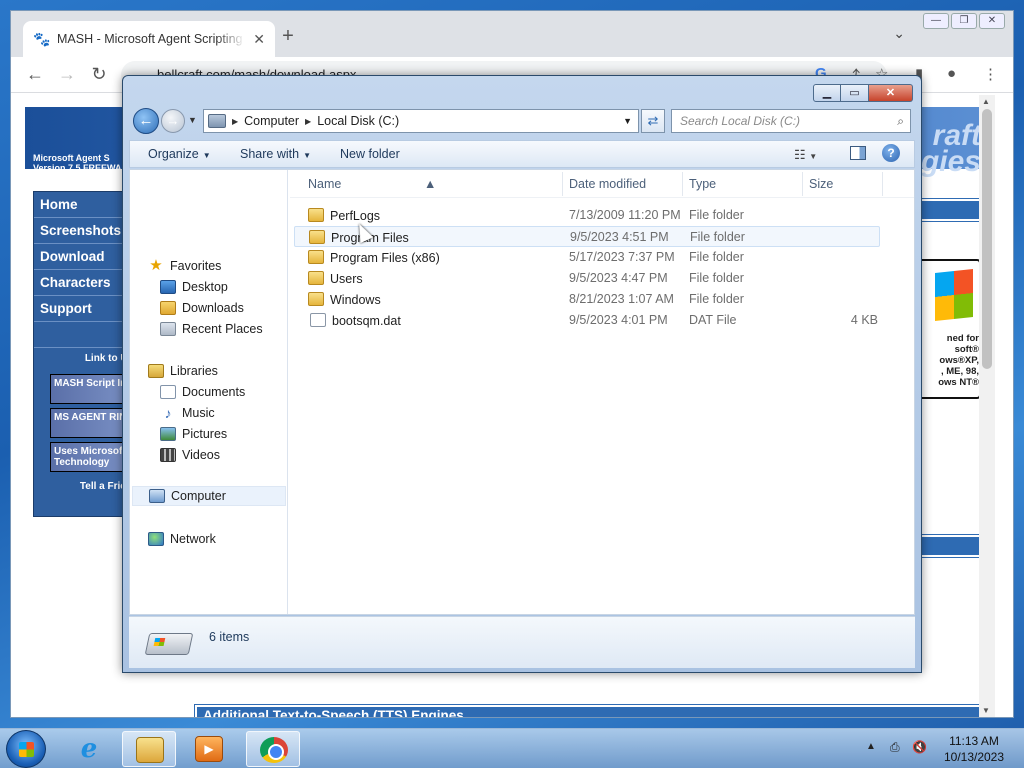 This screenshot has height=768, width=1024. I want to click on file-type: File folder, so click(716, 257).